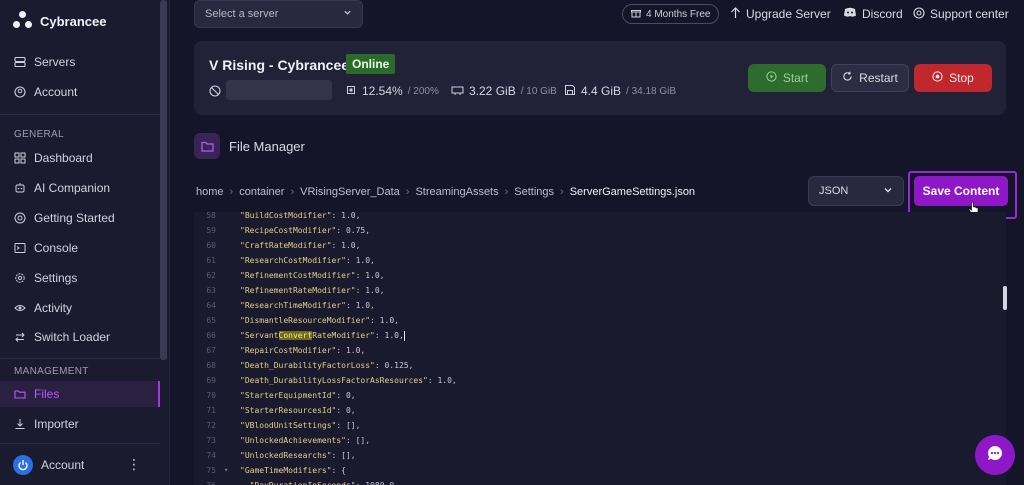 This screenshot has width=1024, height=485. What do you see at coordinates (211, 216) in the screenshot?
I see `line-number: 58` at bounding box center [211, 216].